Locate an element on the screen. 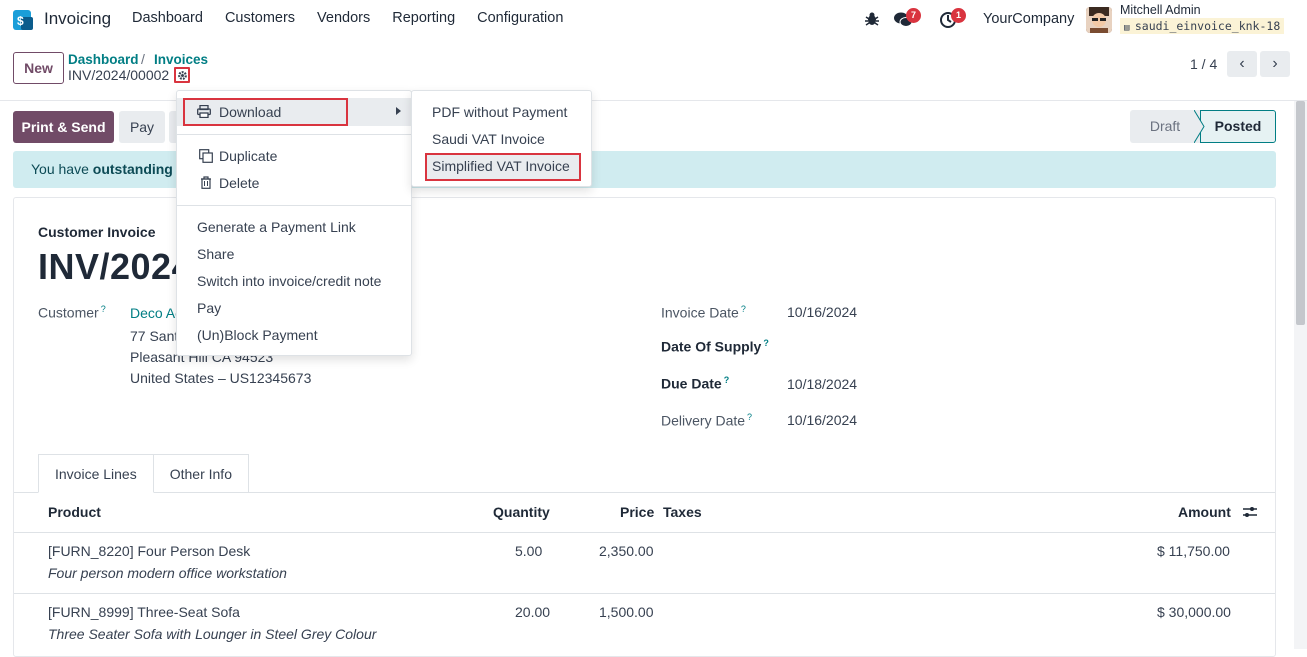 The height and width of the screenshot is (657, 1307). menu-customers: Customers is located at coordinates (260, 18).